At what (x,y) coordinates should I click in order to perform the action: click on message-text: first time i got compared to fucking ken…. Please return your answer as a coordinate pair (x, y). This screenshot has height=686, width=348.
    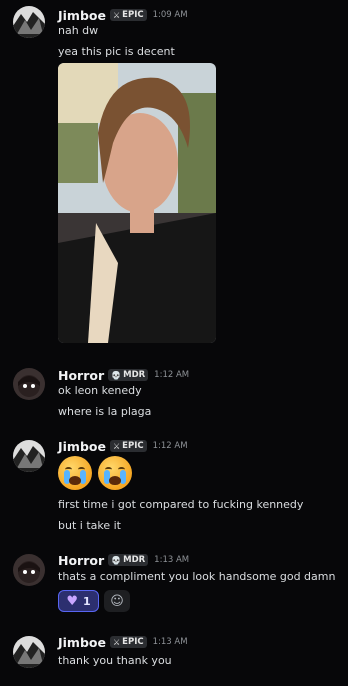
    Looking at the image, I should click on (181, 504).